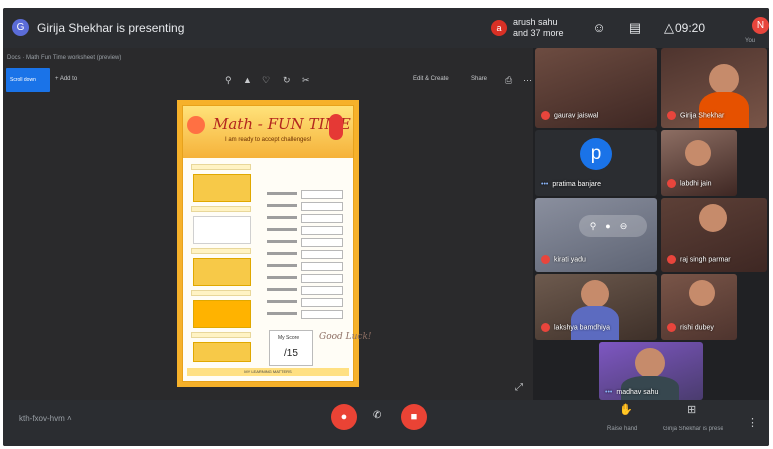 This screenshot has height=449, width=773. Describe the element at coordinates (345, 337) in the screenshot. I see `good-luck-text: Good Luck!` at that location.